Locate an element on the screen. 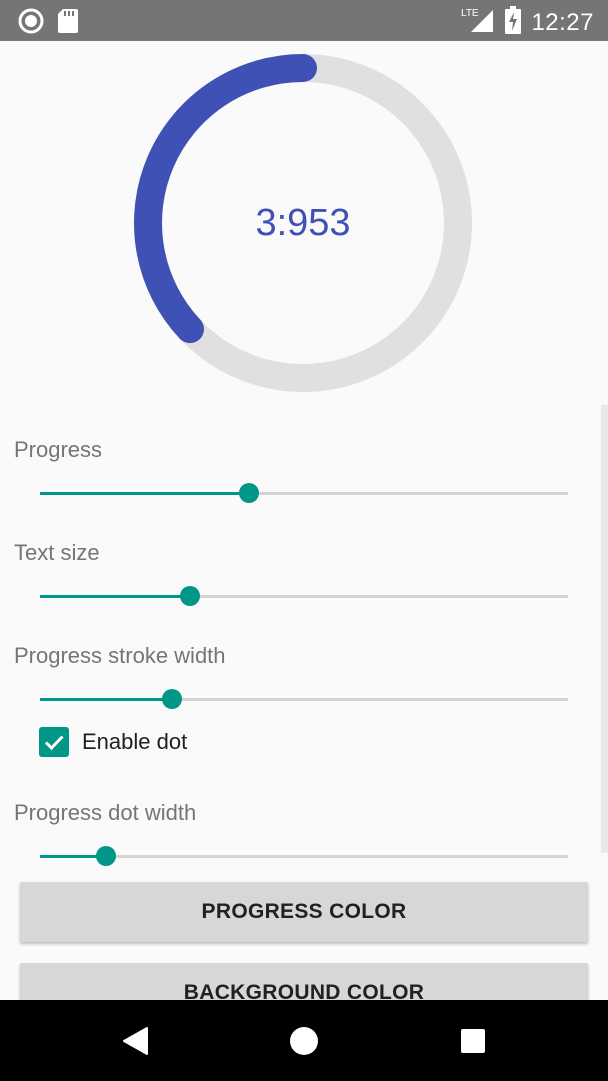 Image resolution: width=608 pixels, height=1081 pixels. dot-width-label: Progress dot width is located at coordinates (105, 812).